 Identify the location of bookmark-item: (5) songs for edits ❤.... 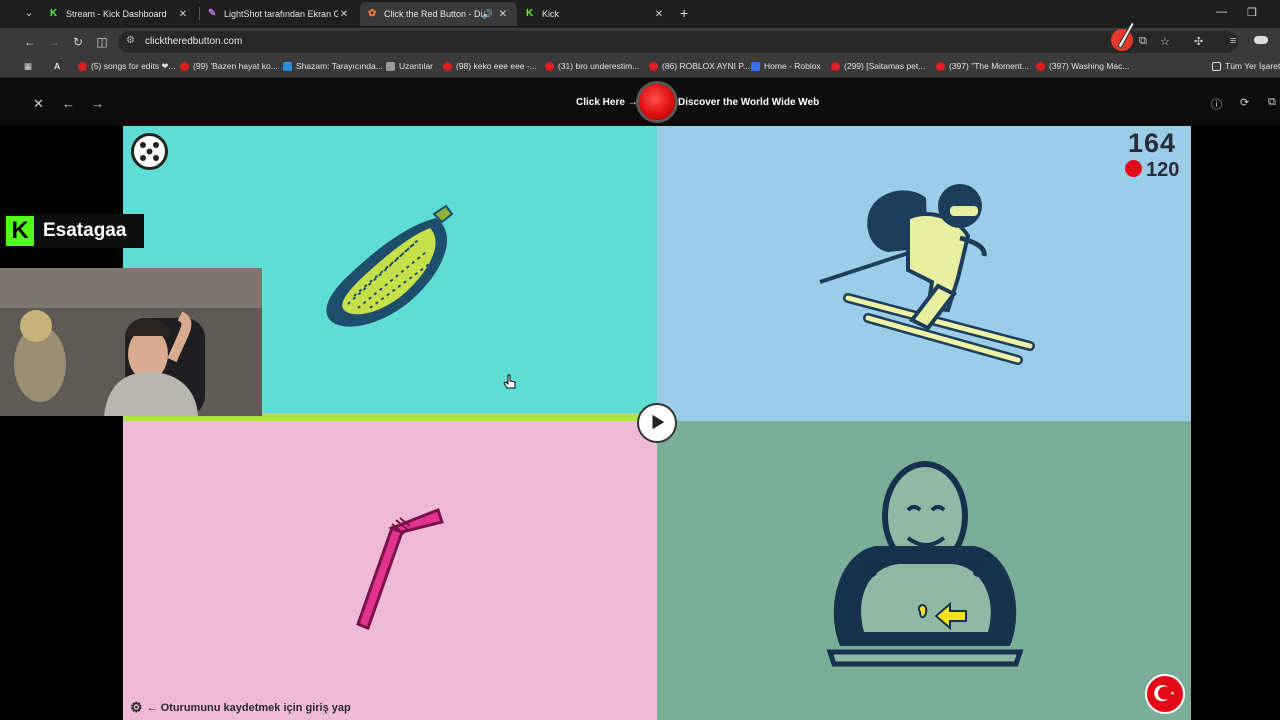
(127, 66).